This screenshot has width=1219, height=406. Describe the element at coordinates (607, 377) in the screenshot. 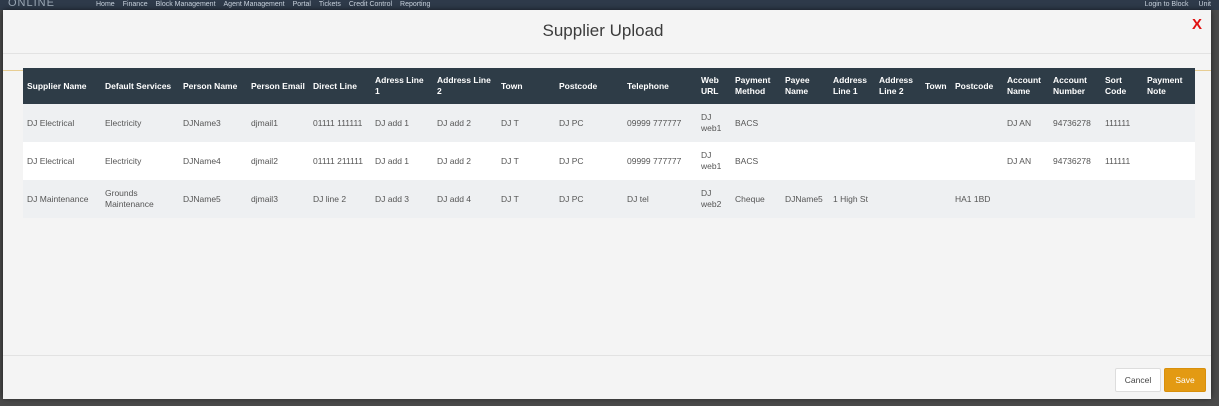

I see `modal-footer: Cancel Save` at that location.